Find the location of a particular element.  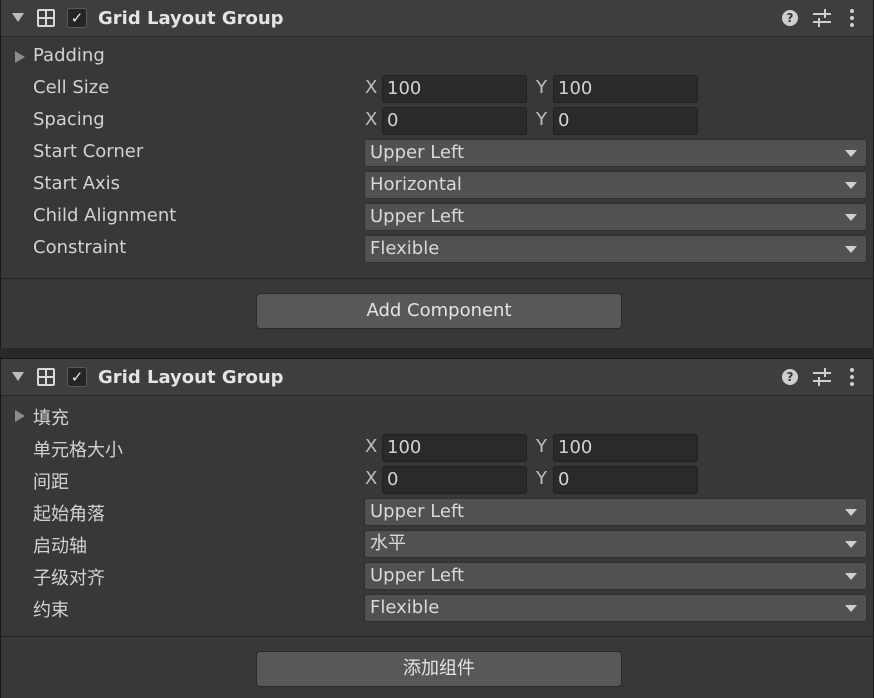

constraint-row: Constraint Flexible is located at coordinates (437, 249).